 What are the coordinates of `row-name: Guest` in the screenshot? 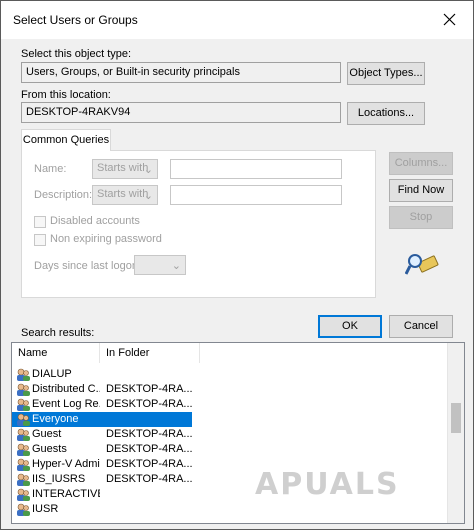 It's located at (47, 434).